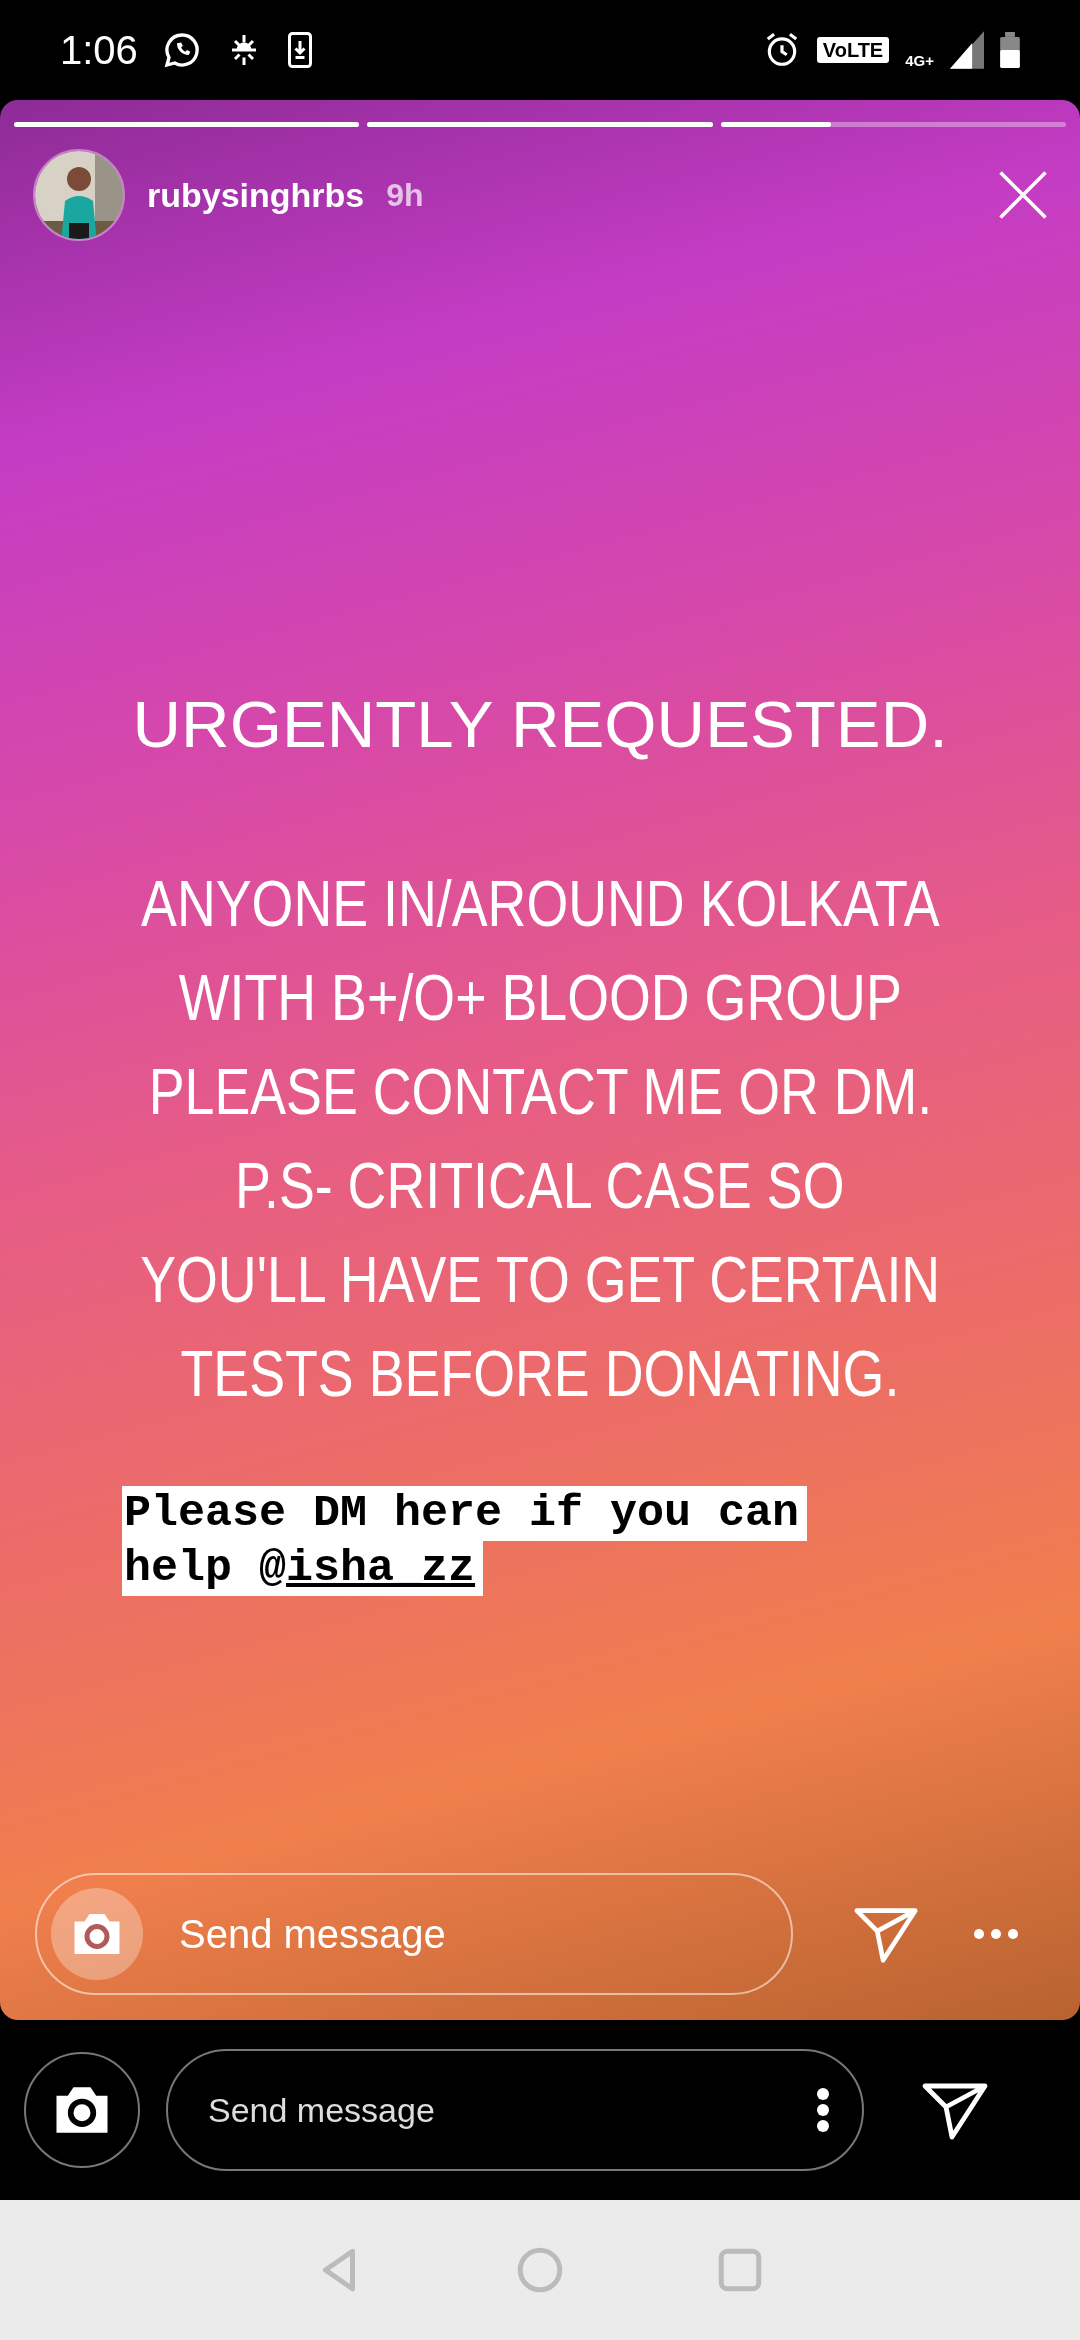 The width and height of the screenshot is (1080, 2340). Describe the element at coordinates (967, 50) in the screenshot. I see `signal-icon` at that location.